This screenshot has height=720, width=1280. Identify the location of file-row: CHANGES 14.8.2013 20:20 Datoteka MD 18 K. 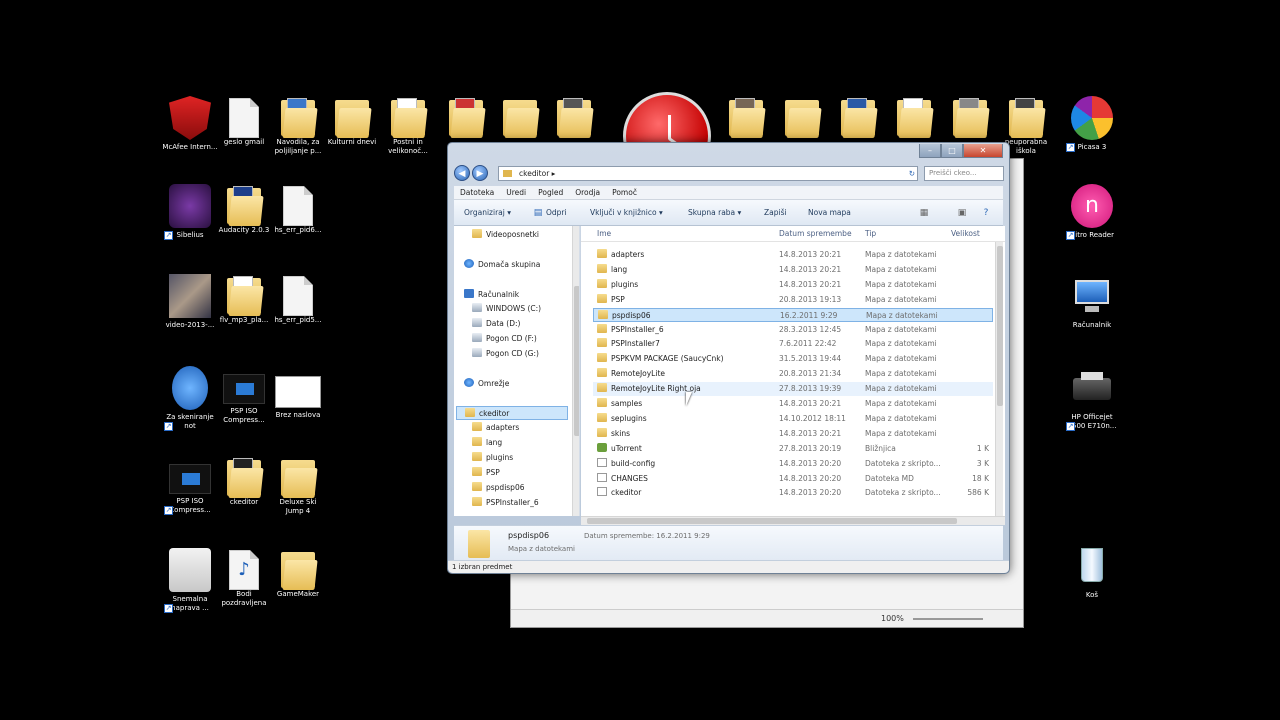
(793, 479).